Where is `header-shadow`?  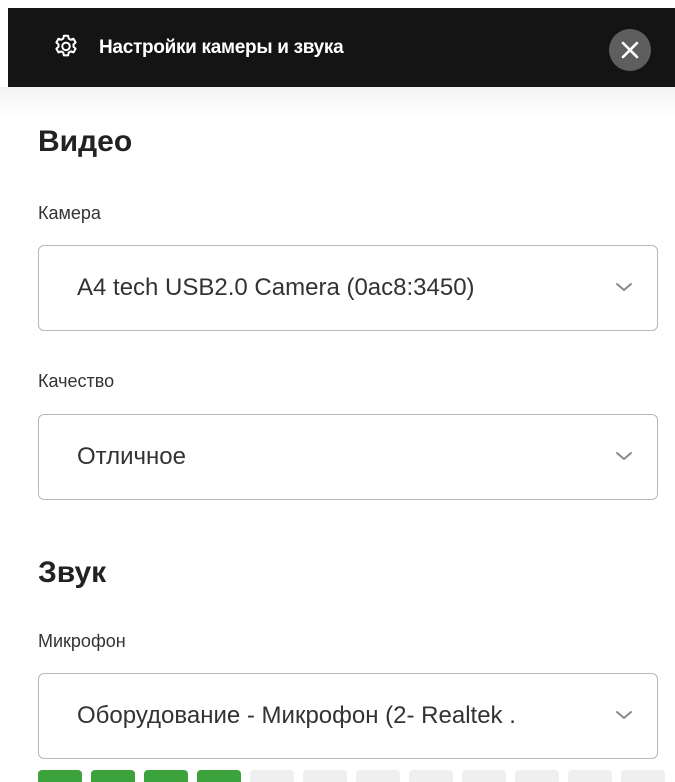
header-shadow is located at coordinates (337, 102).